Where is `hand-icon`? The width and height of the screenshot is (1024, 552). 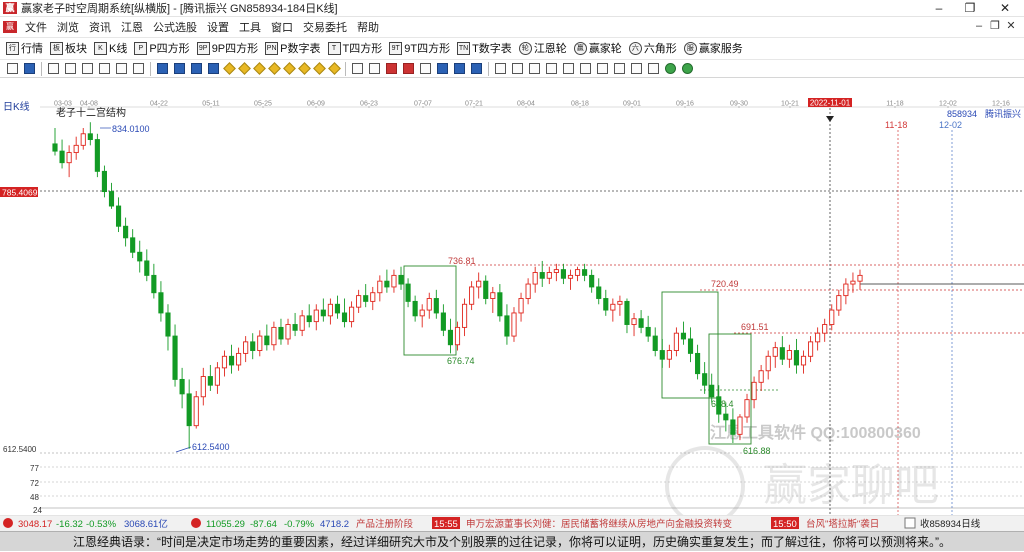
hand-icon is located at coordinates (357, 68).